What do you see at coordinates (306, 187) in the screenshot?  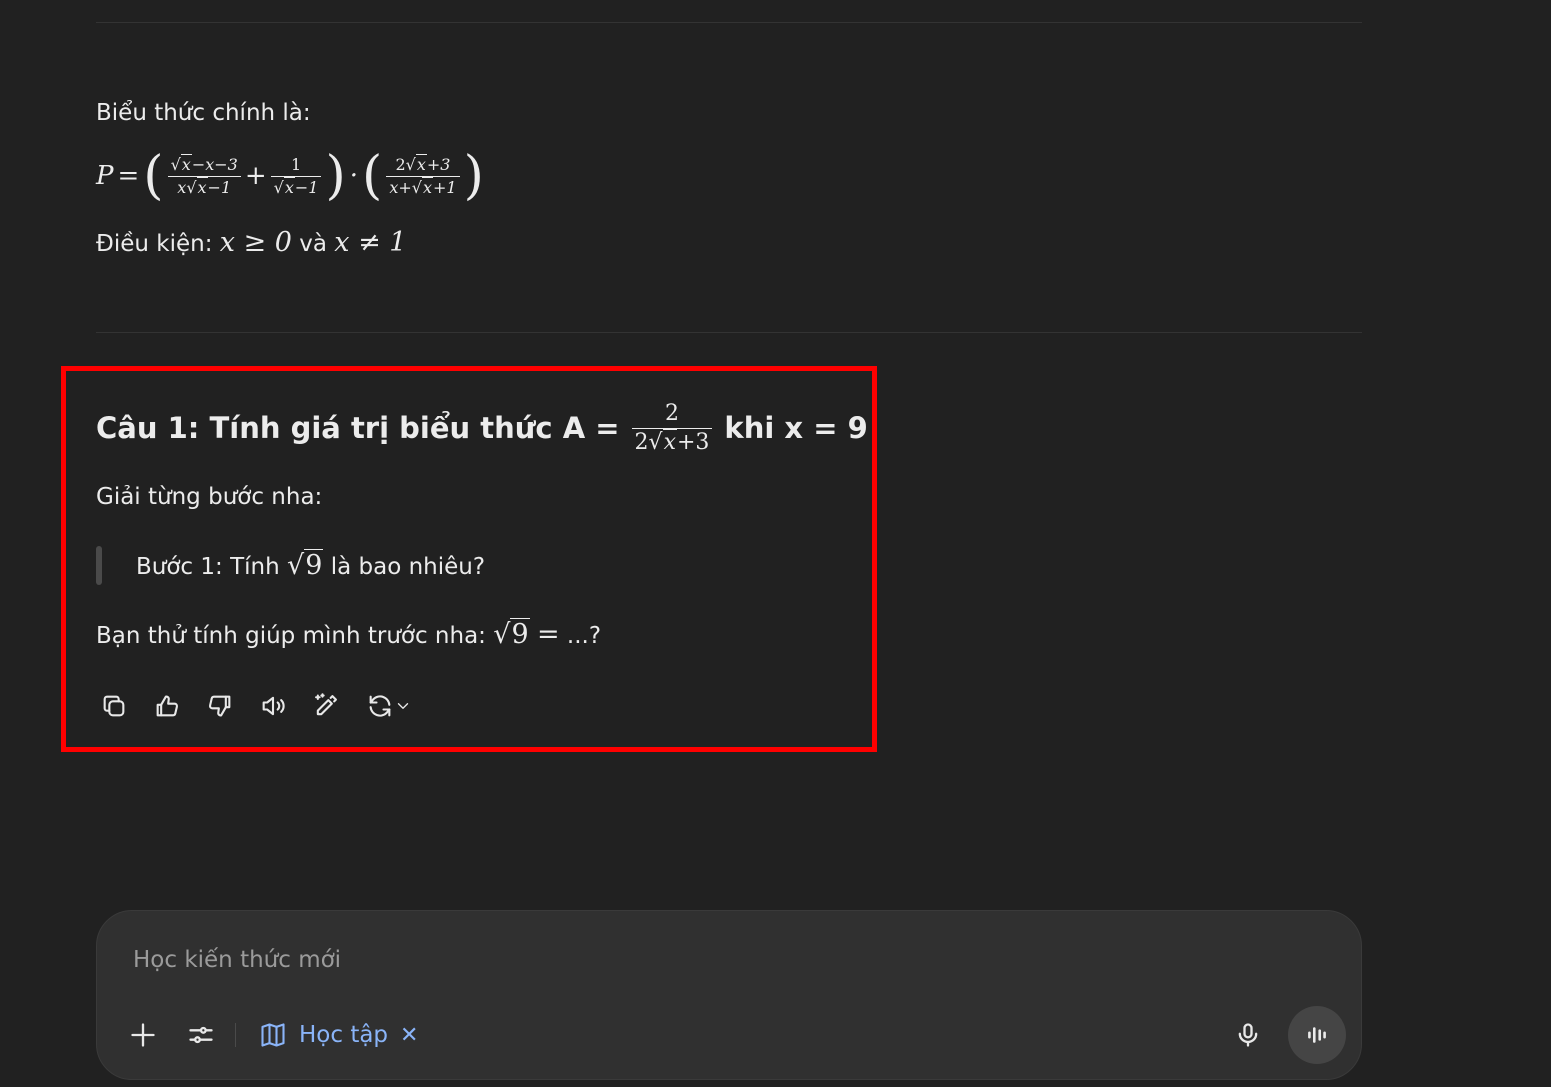 I see `frac2-den-rest: −1` at bounding box center [306, 187].